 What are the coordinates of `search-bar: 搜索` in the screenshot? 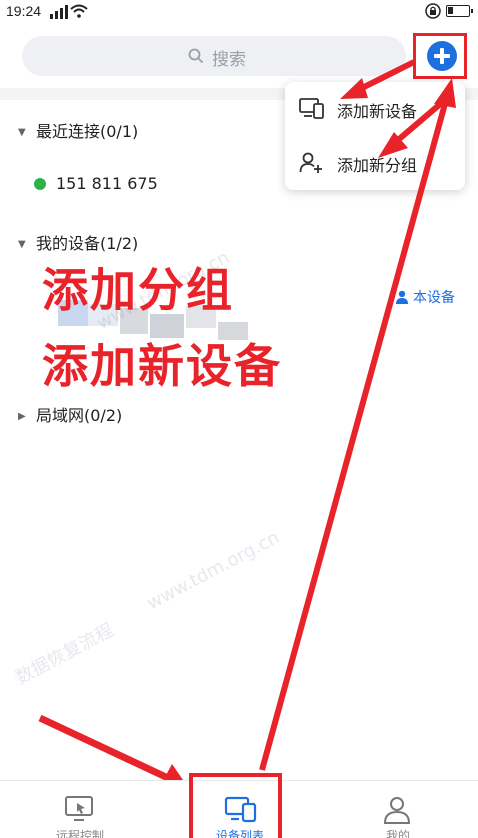 It's located at (214, 56).